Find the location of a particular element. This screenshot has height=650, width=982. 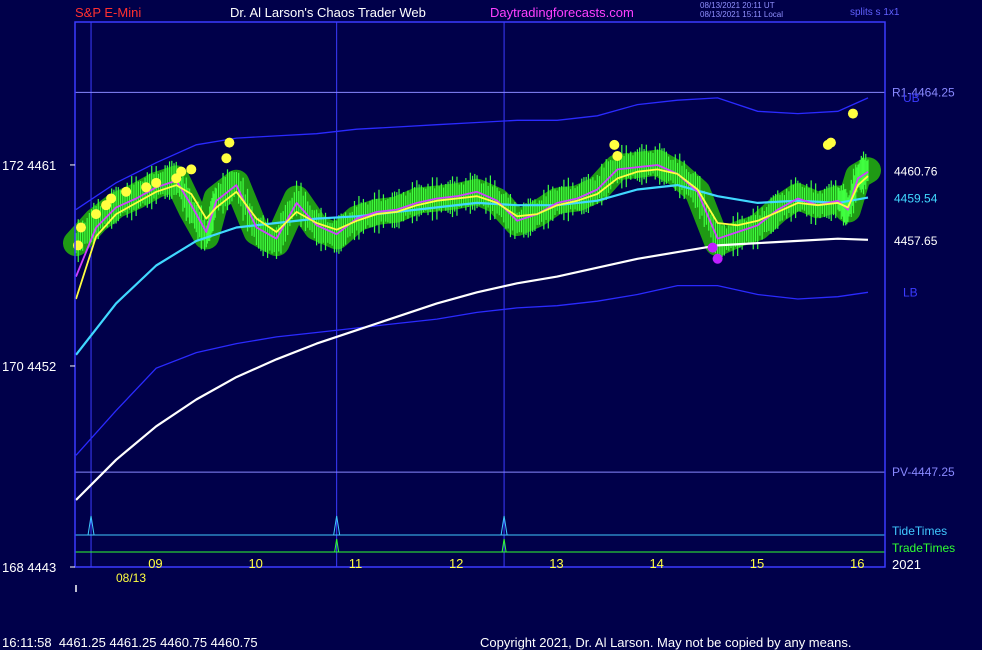

splits-label: splits s 1x1 is located at coordinates (875, 12).